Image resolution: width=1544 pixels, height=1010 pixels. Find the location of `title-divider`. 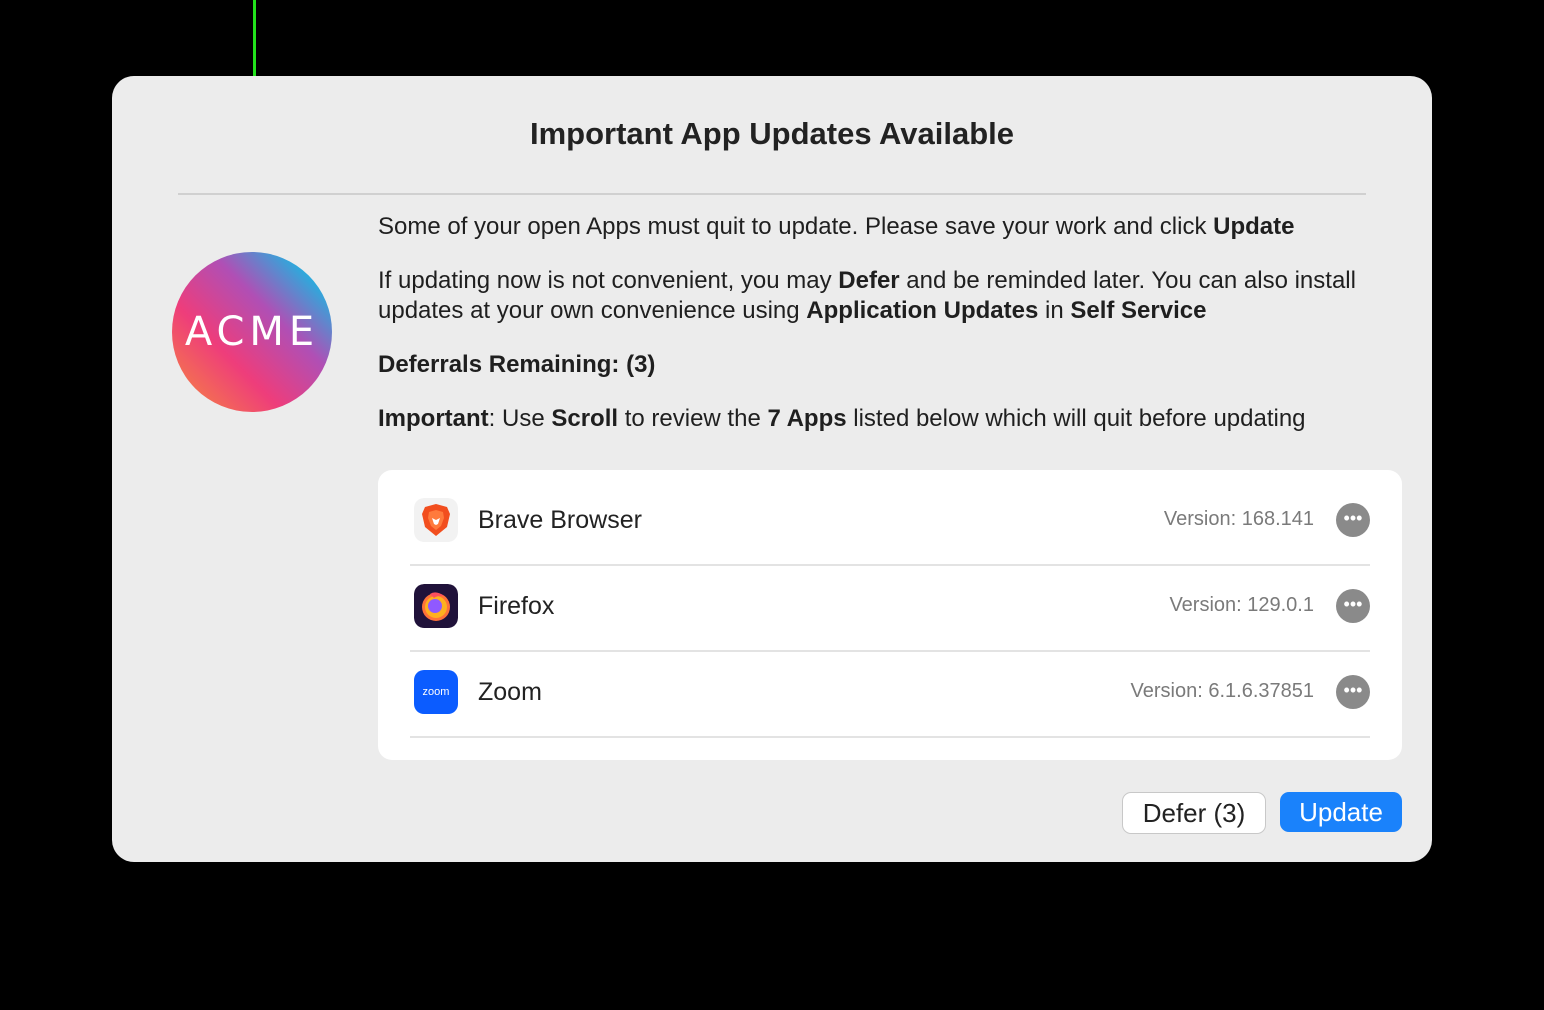

title-divider is located at coordinates (772, 194).